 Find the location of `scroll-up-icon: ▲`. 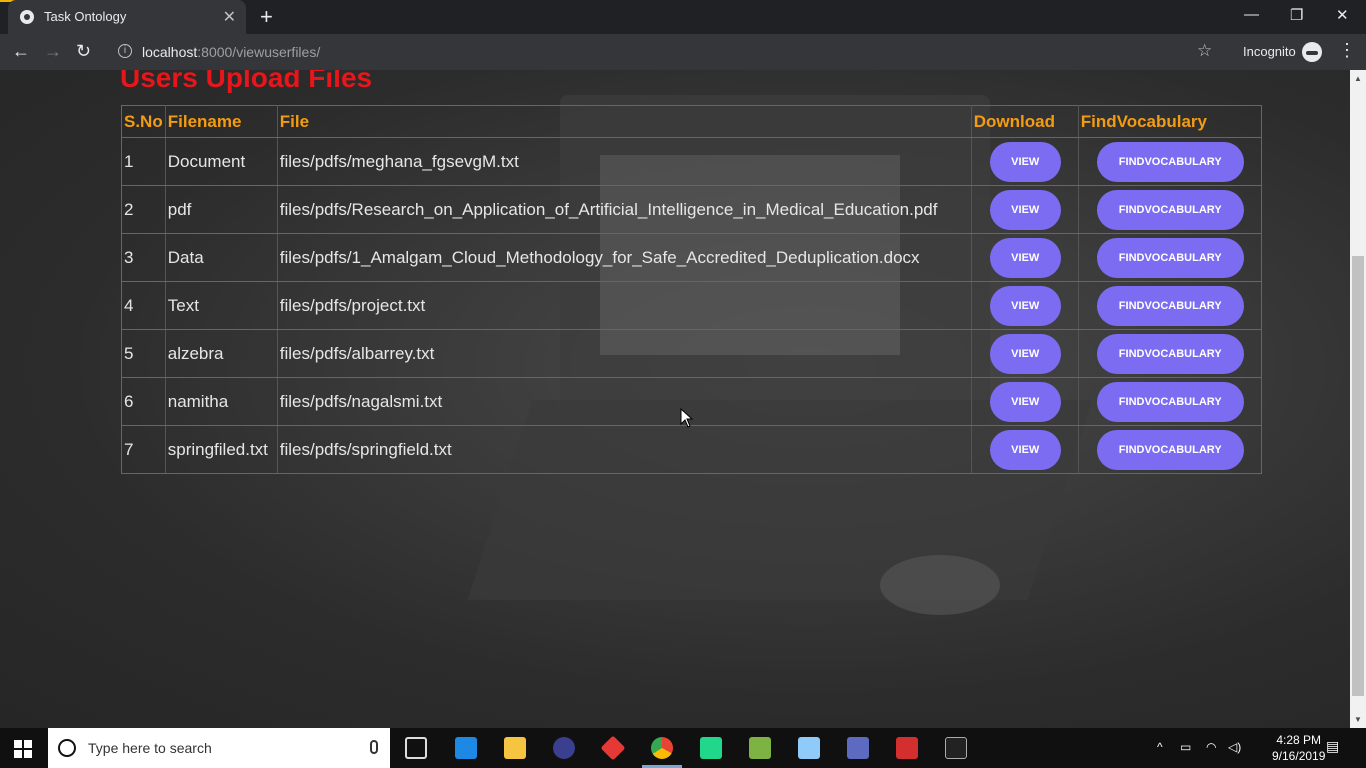

scroll-up-icon: ▲ is located at coordinates (1358, 78).